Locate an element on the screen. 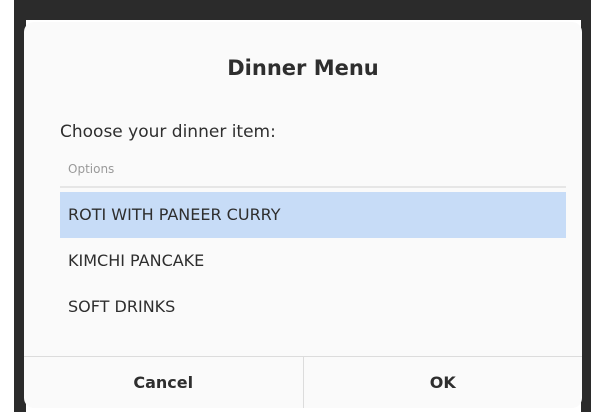 The image size is (603, 412). backdrop-left-strip is located at coordinates (13, 206).